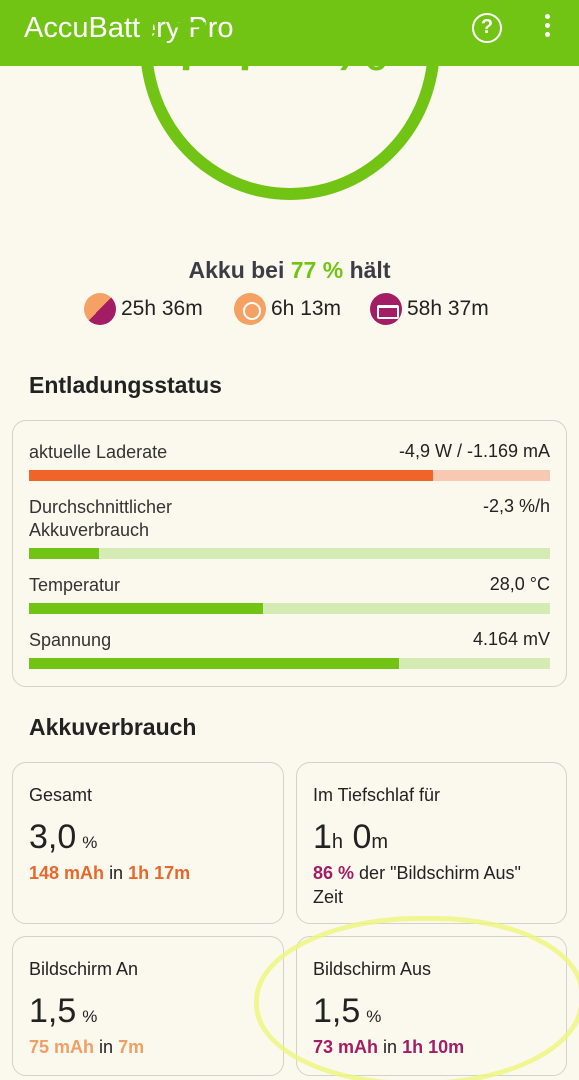 The image size is (579, 1080). Describe the element at coordinates (289, 608) in the screenshot. I see `temperature-bar` at that location.